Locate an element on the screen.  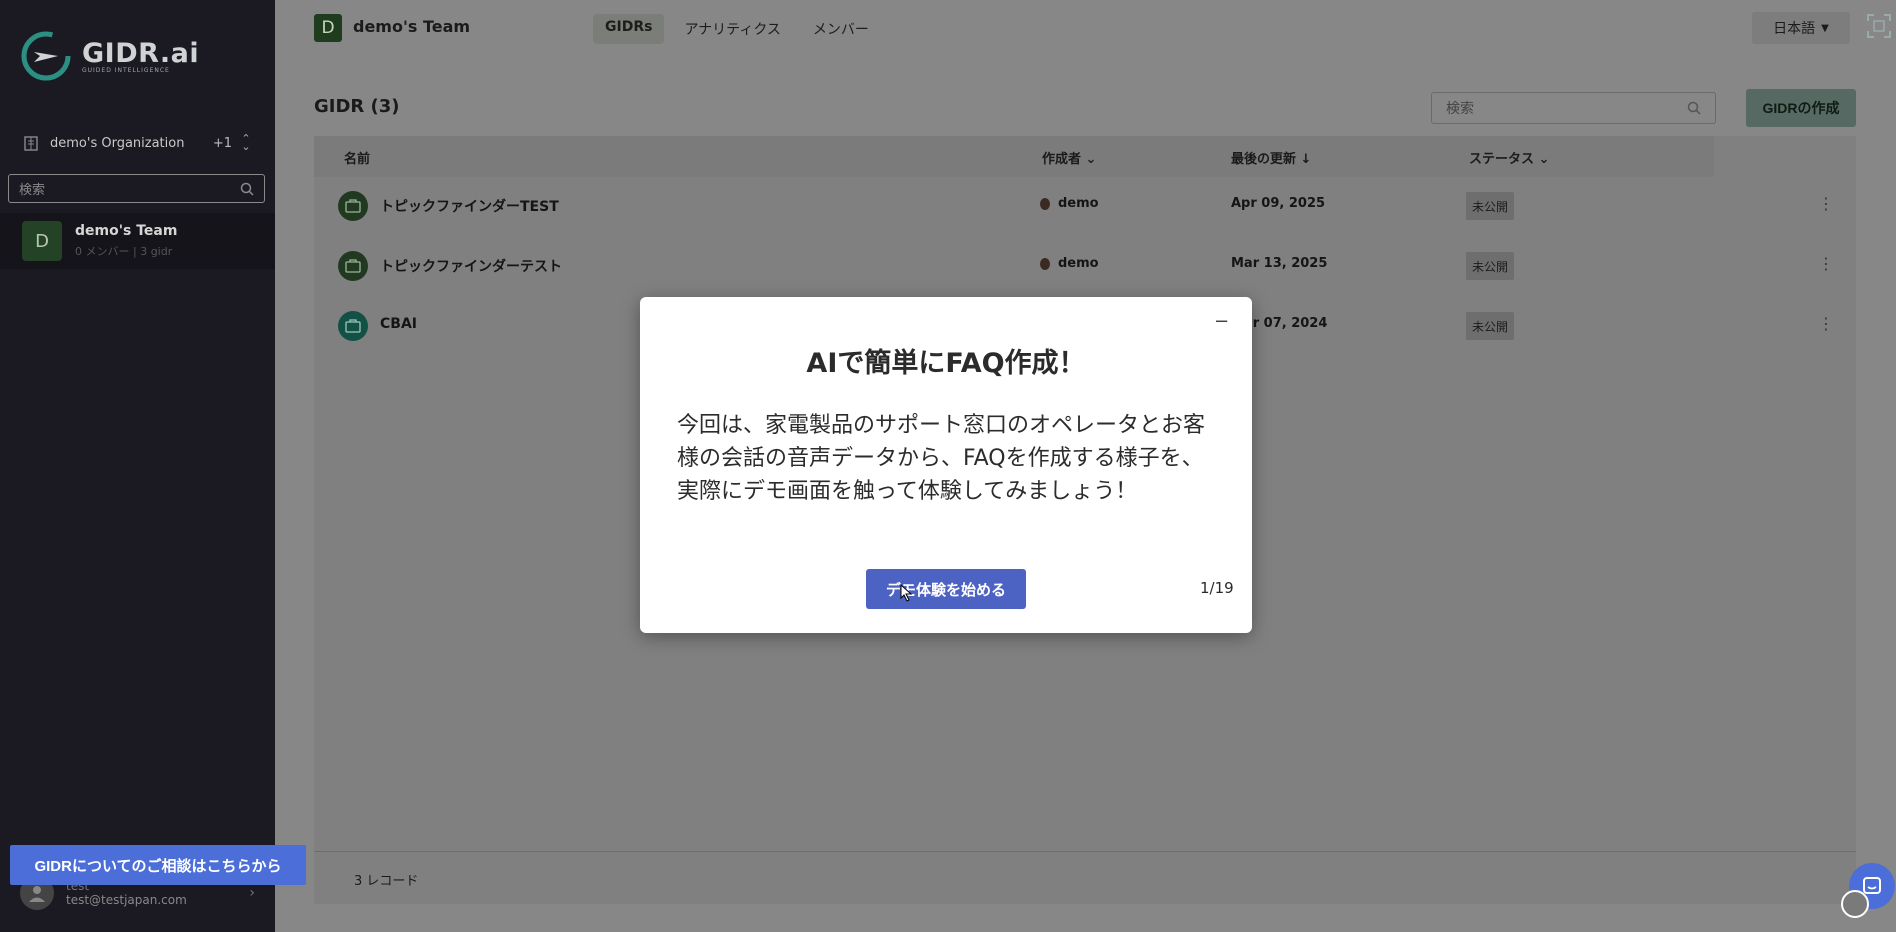
col-status: ステータス ⌄ is located at coordinates (1509, 157).